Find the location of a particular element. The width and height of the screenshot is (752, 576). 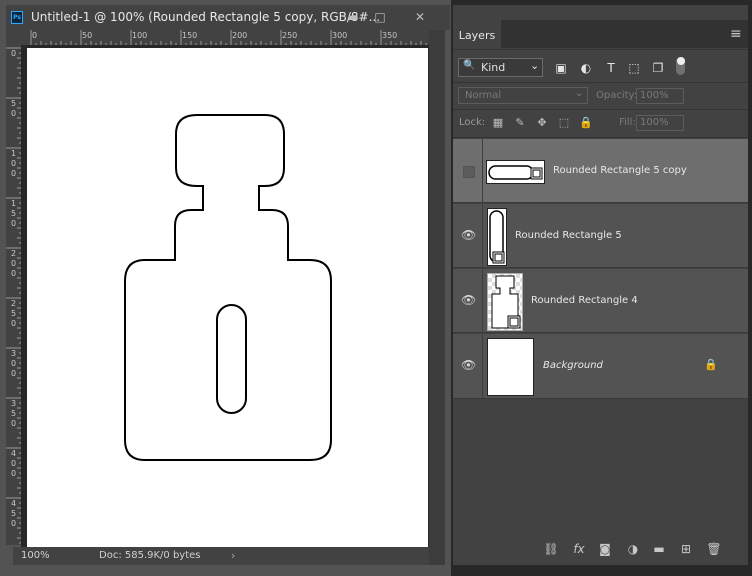

ruler-label: 200 is located at coordinates (240, 35).